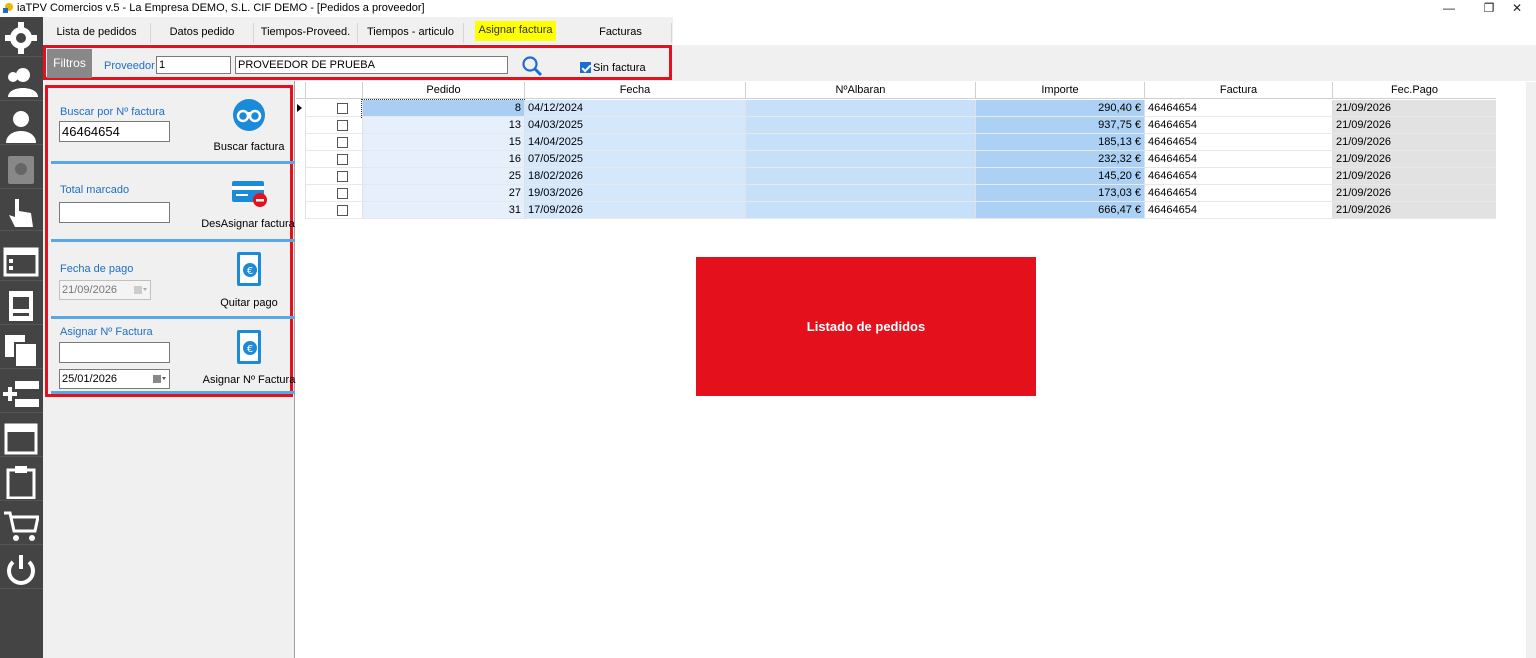 Image resolution: width=1536 pixels, height=658 pixels. I want to click on cell-fecha: 04/03/2025, so click(634, 125).